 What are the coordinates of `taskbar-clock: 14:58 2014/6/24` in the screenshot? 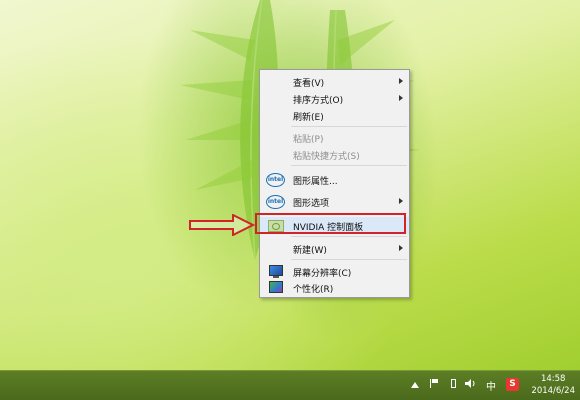 It's located at (553, 385).